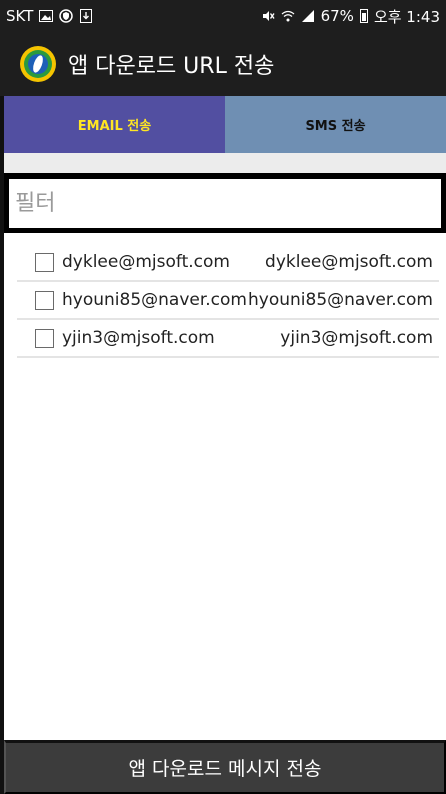 The height and width of the screenshot is (794, 446). What do you see at coordinates (406, 16) in the screenshot?
I see `clock-time: 오후 1:43` at bounding box center [406, 16].